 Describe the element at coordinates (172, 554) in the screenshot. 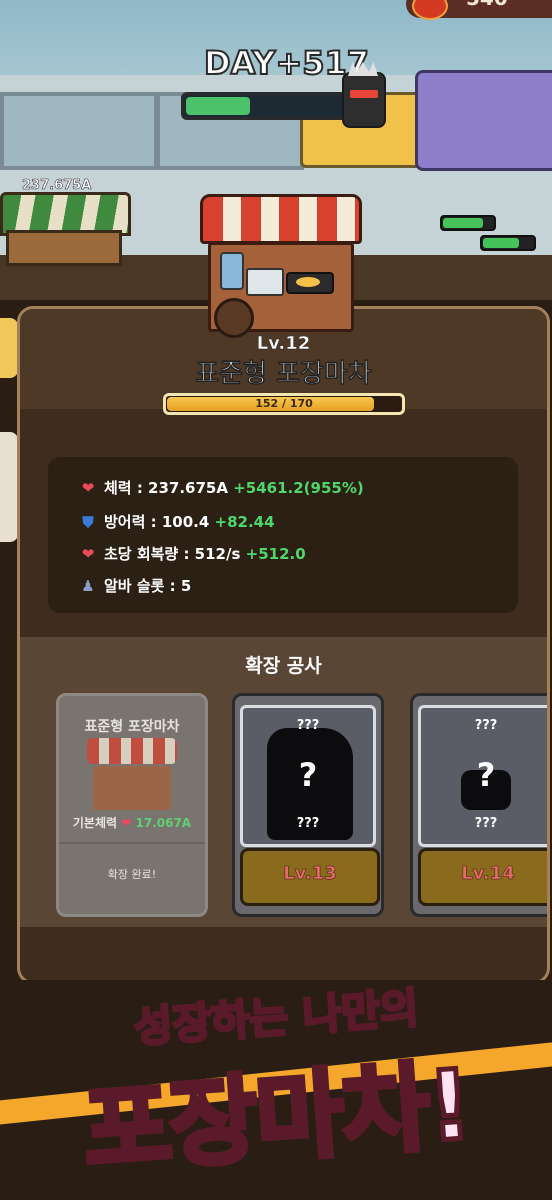

I see `stat-label: 초당 회복량 : 512/s` at that location.